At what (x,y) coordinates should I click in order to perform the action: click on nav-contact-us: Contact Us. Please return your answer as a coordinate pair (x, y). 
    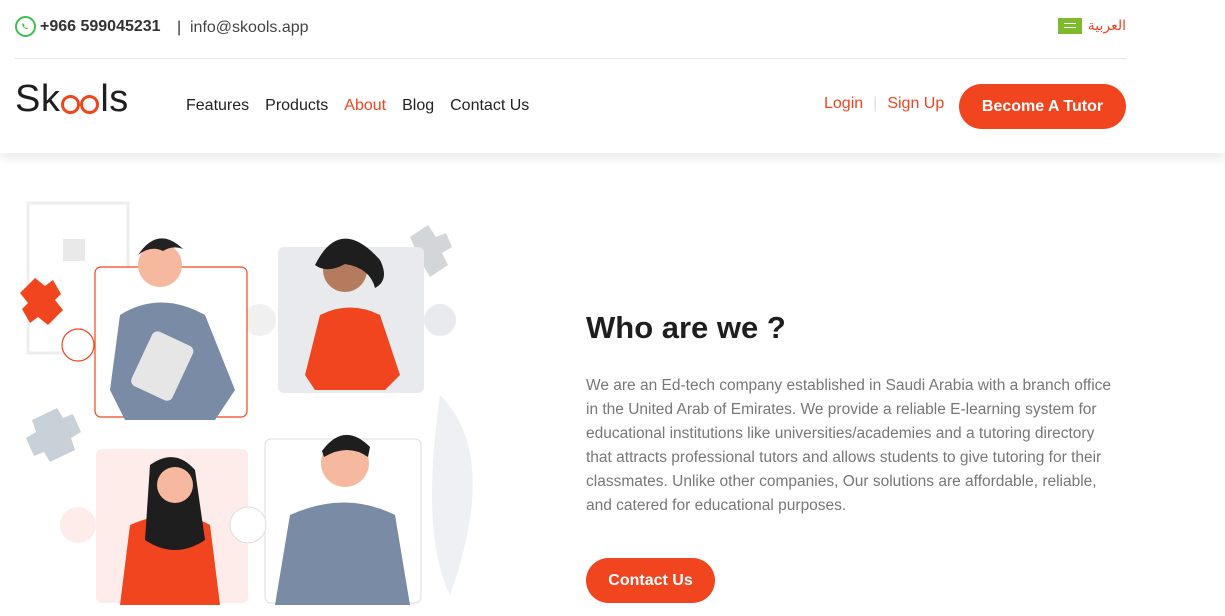
    Looking at the image, I should click on (489, 106).